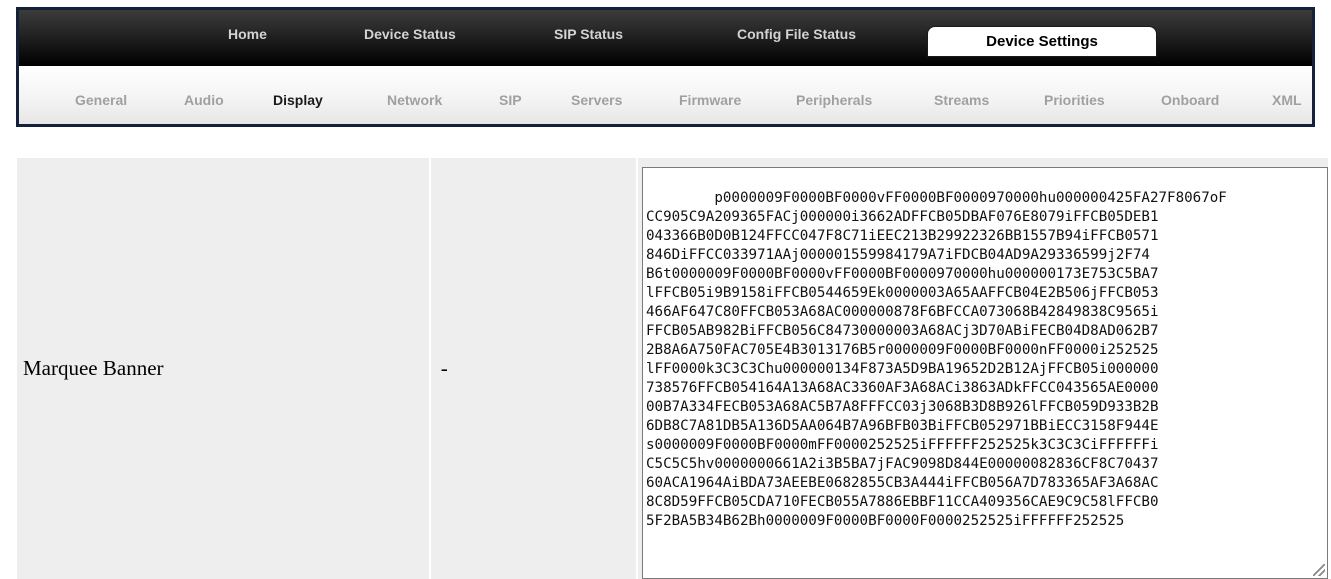 The height and width of the screenshot is (579, 1331). I want to click on tab-home: Home, so click(247, 34).